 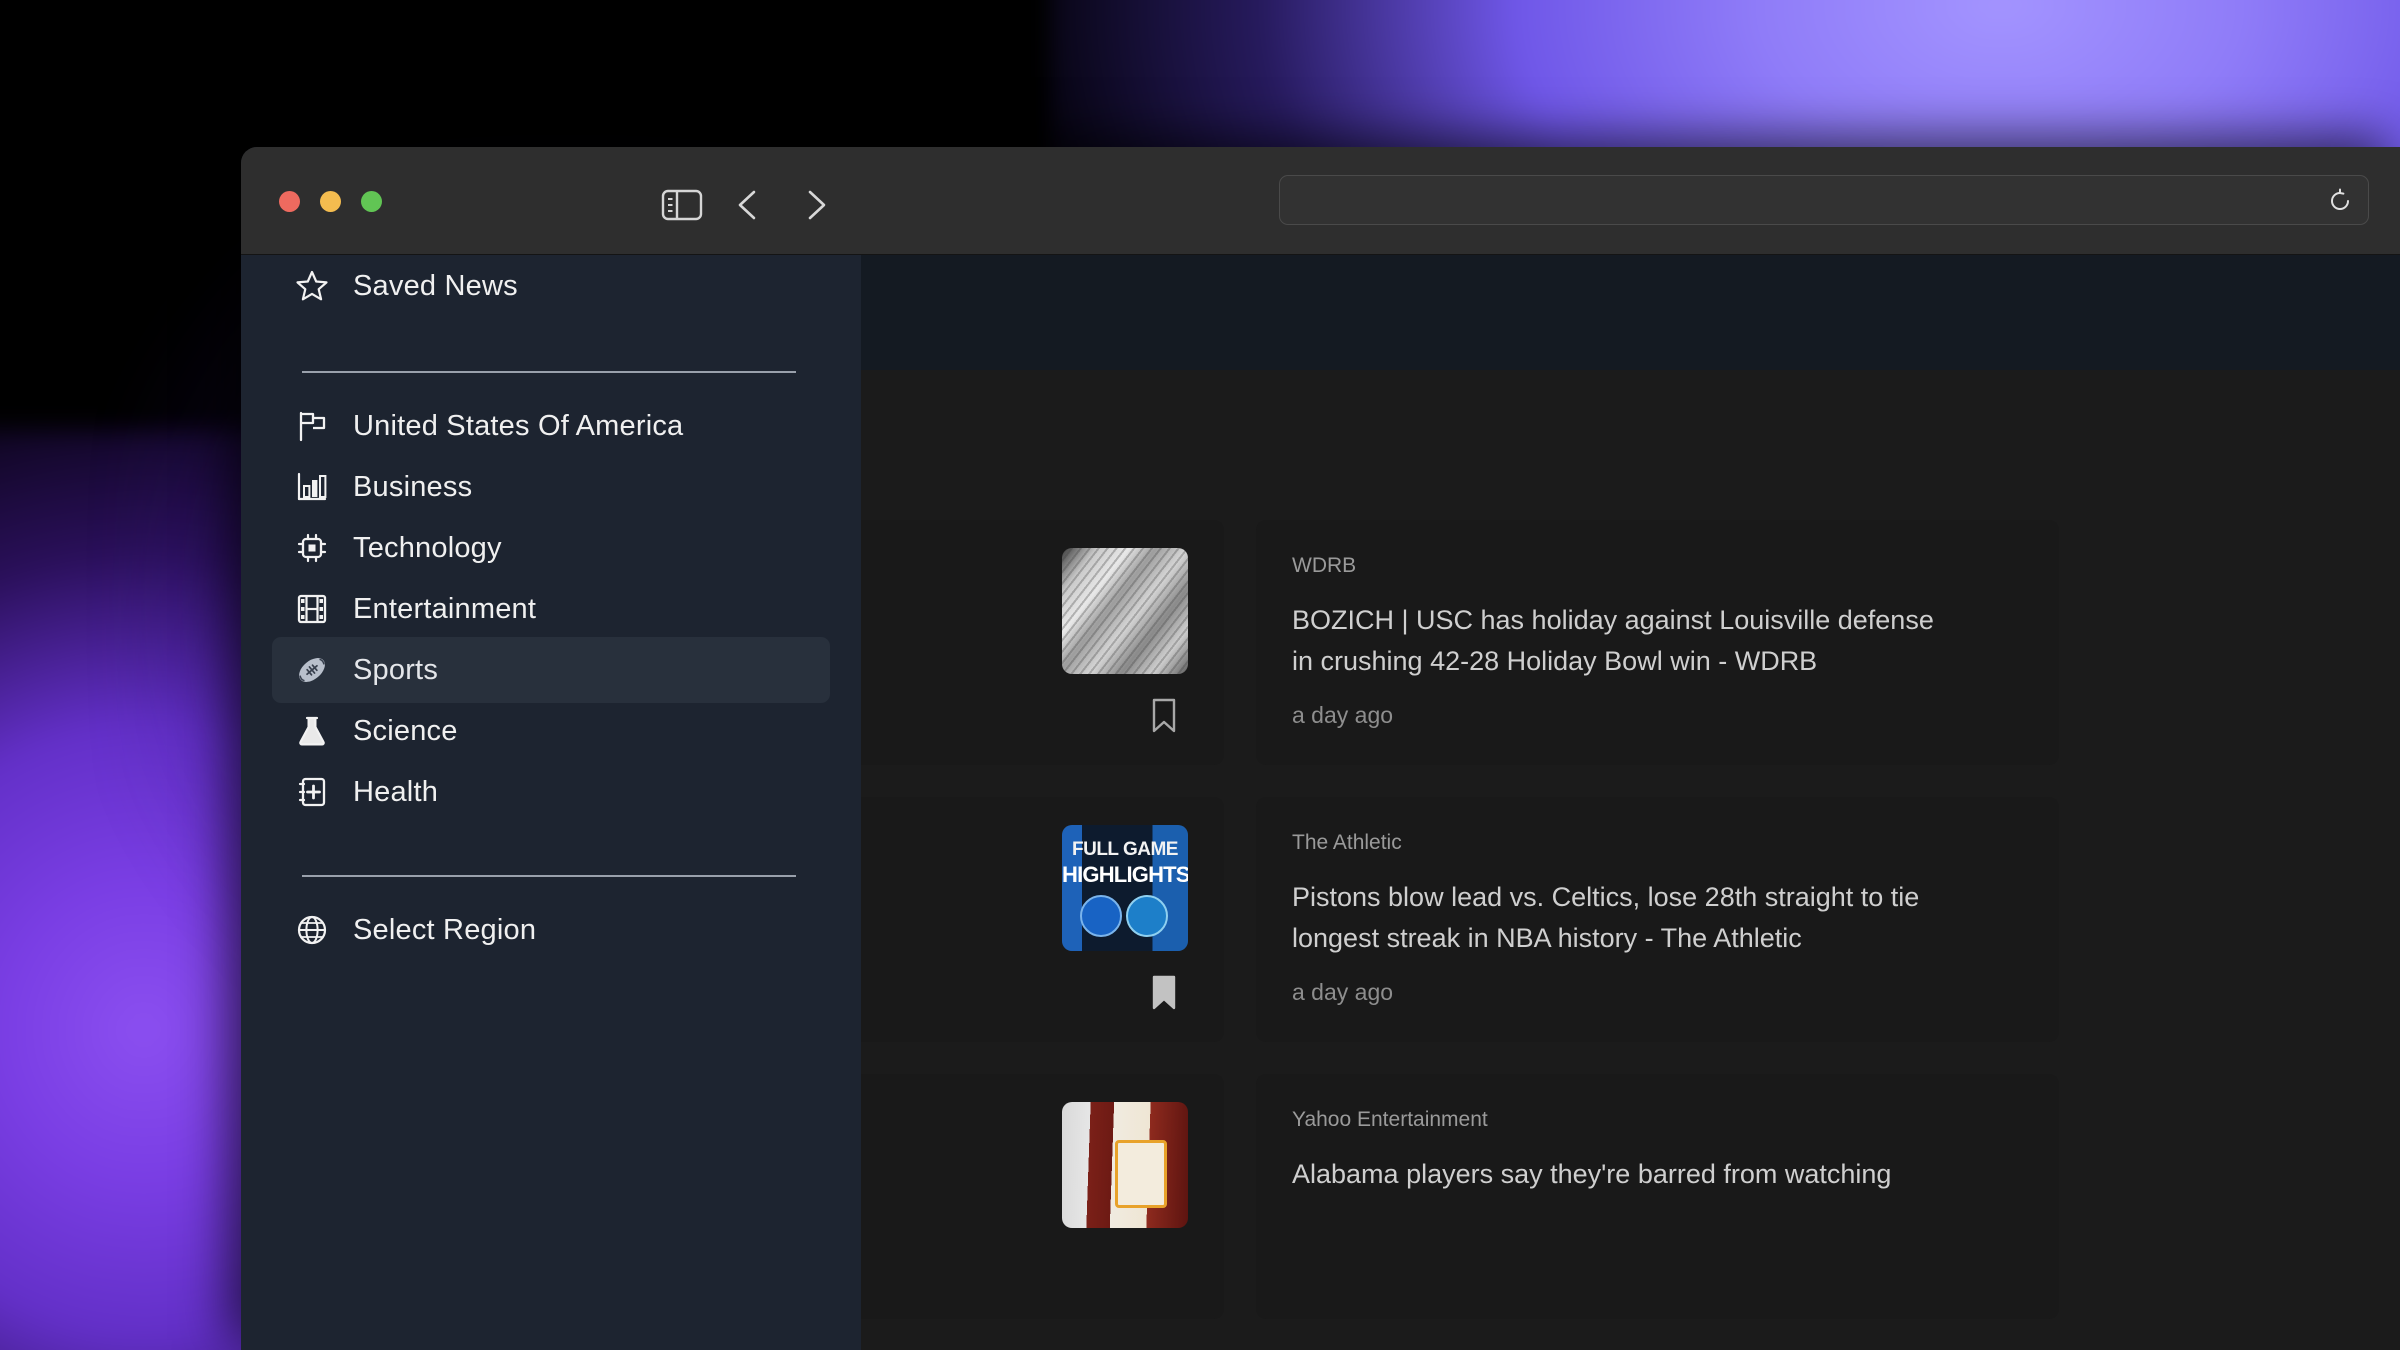 What do you see at coordinates (1164, 716) in the screenshot?
I see `bookmark-icon` at bounding box center [1164, 716].